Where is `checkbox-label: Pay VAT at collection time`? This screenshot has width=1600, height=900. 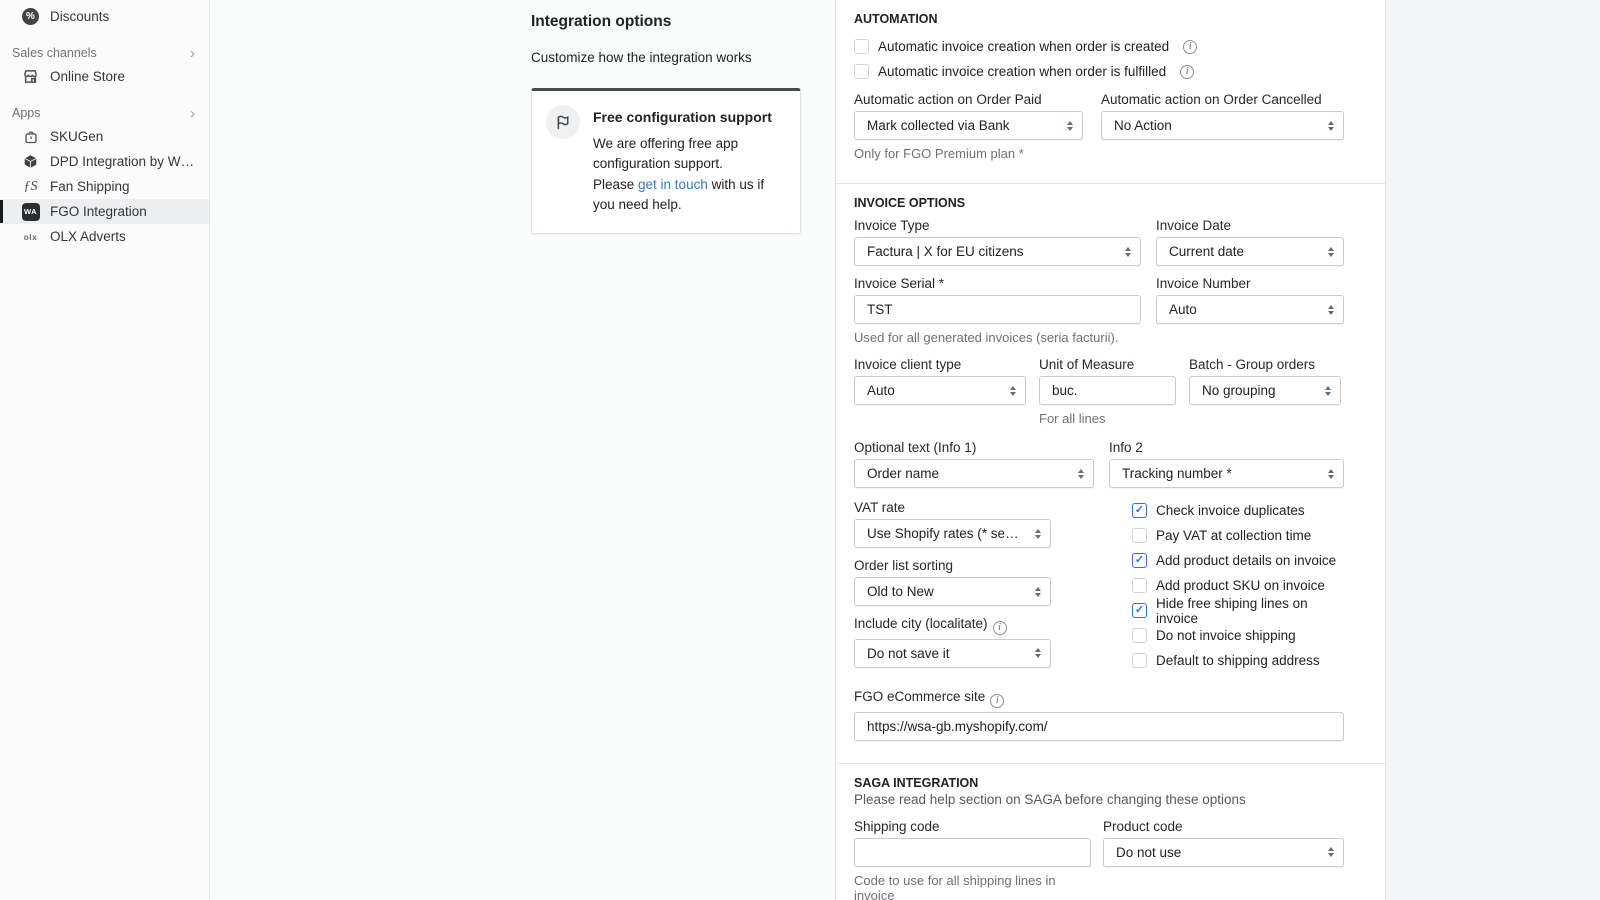
checkbox-label: Pay VAT at collection time is located at coordinates (1234, 535).